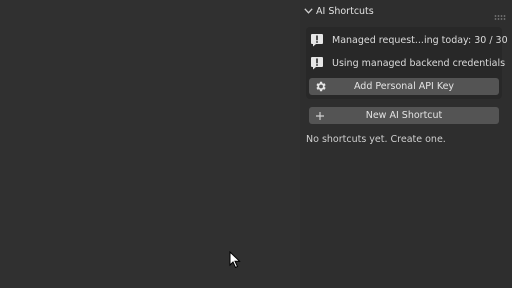  I want to click on add-personal-api-key-button: Add Personal API Key, so click(404, 86).